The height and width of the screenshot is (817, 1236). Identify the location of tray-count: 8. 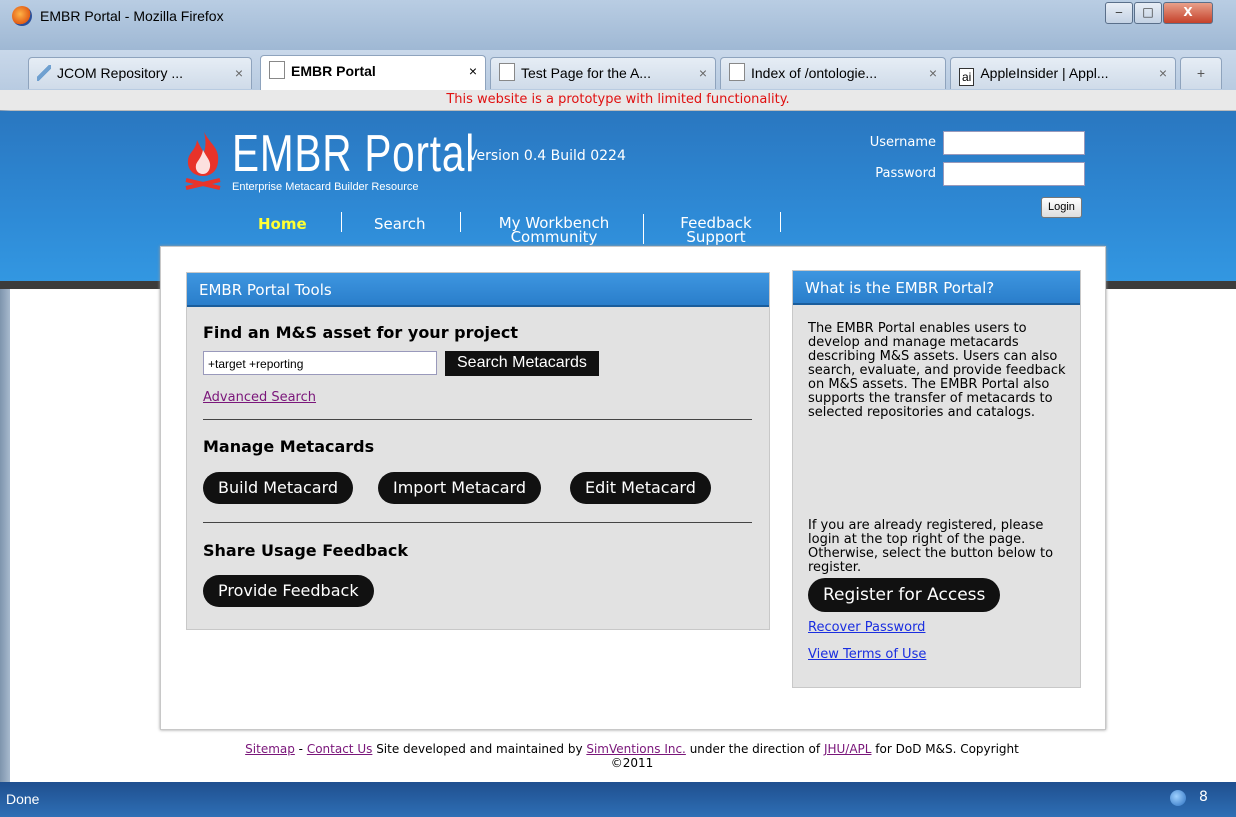
(1203, 797).